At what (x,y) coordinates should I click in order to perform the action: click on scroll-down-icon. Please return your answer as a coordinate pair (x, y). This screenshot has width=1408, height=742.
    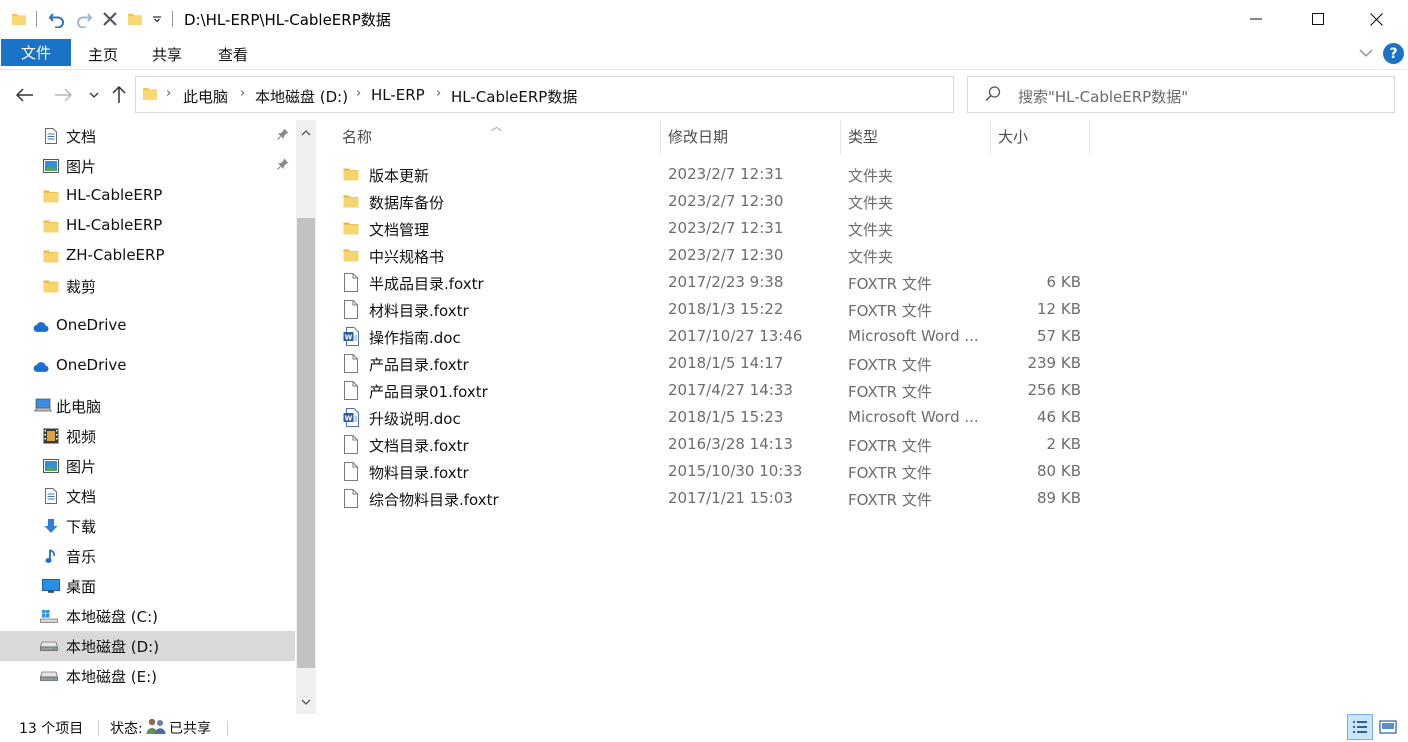
    Looking at the image, I should click on (306, 702).